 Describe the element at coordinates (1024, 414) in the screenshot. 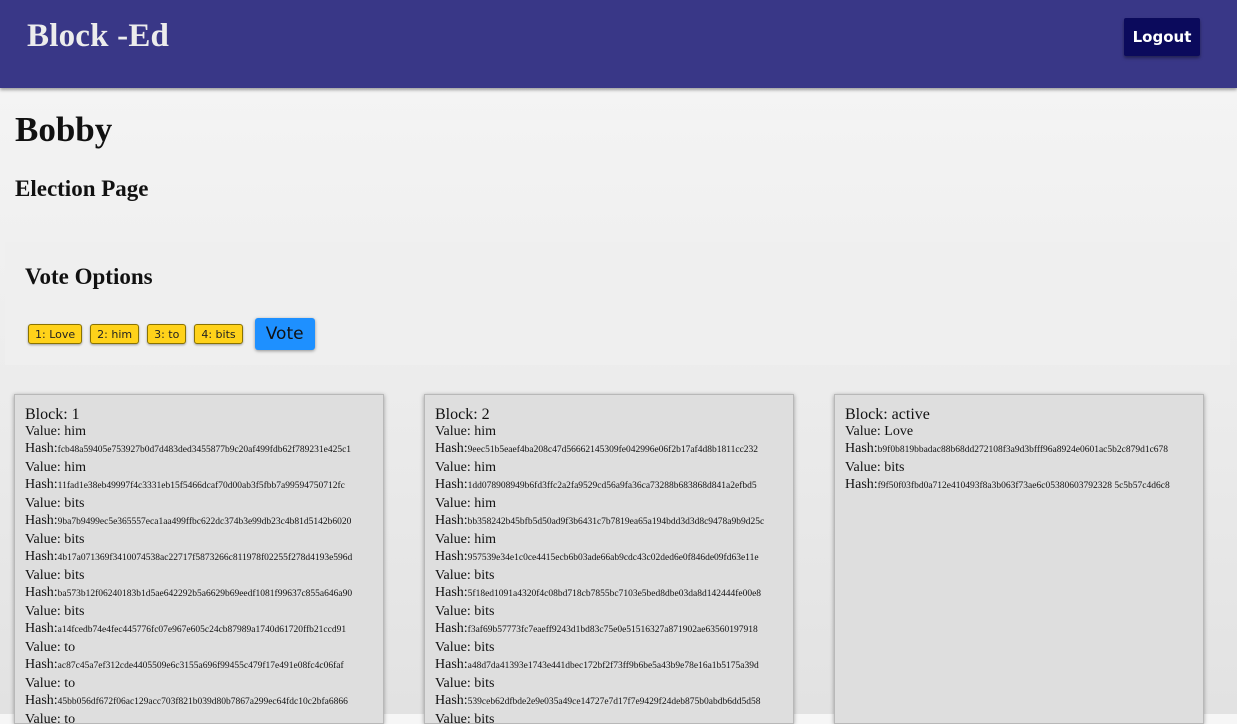

I see `block-title: Block: active` at that location.